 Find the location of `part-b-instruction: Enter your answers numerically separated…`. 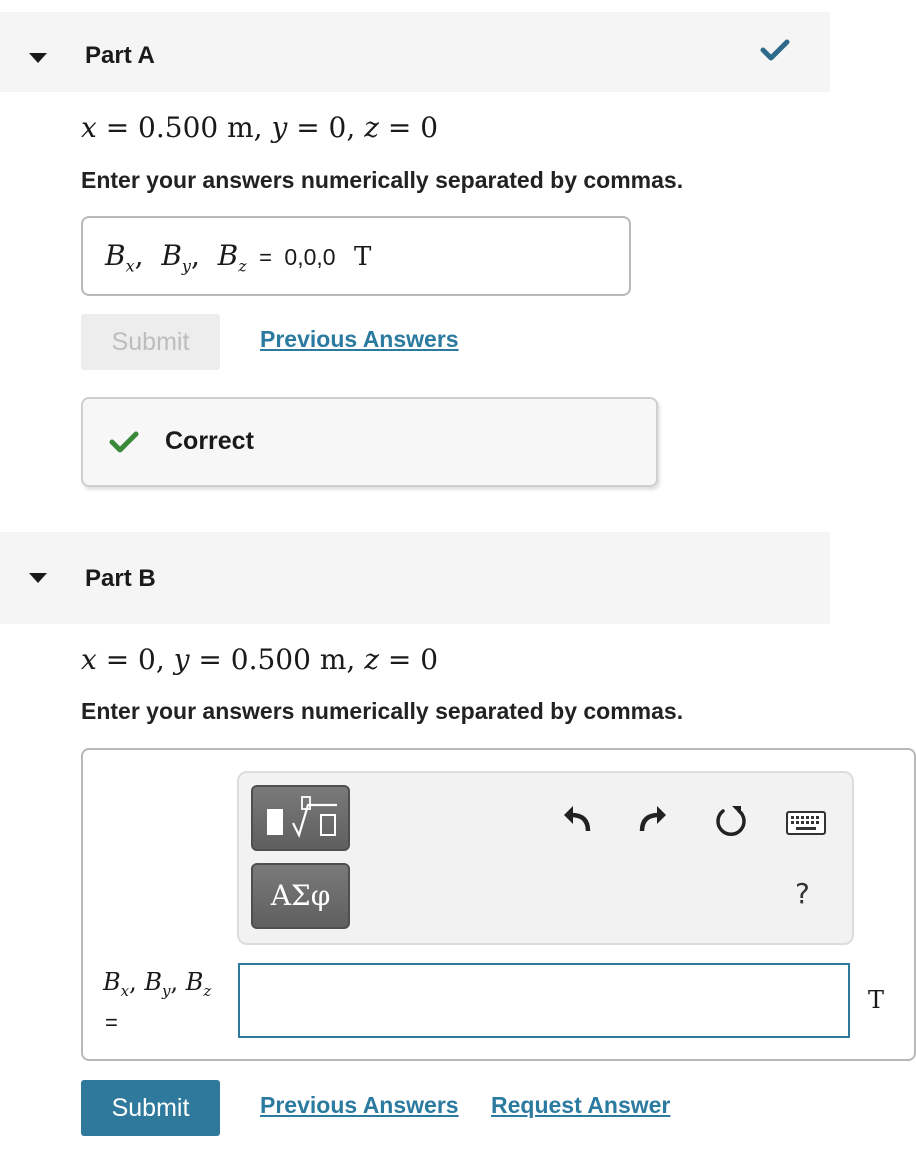

part-b-instruction: Enter your answers numerically separated… is located at coordinates (382, 711).